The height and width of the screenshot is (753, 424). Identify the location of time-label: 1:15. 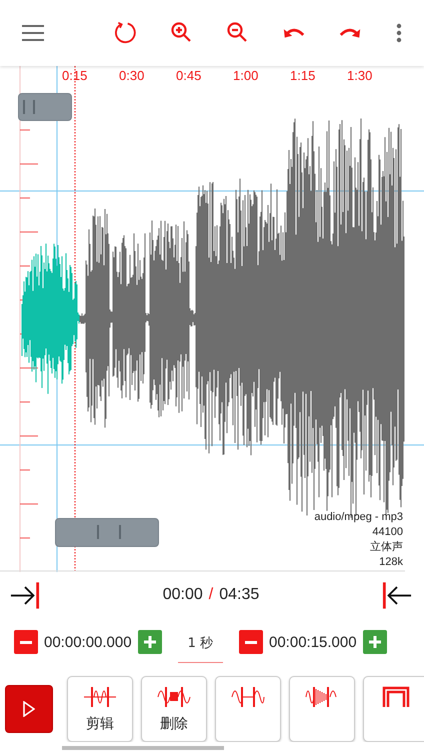
(303, 75).